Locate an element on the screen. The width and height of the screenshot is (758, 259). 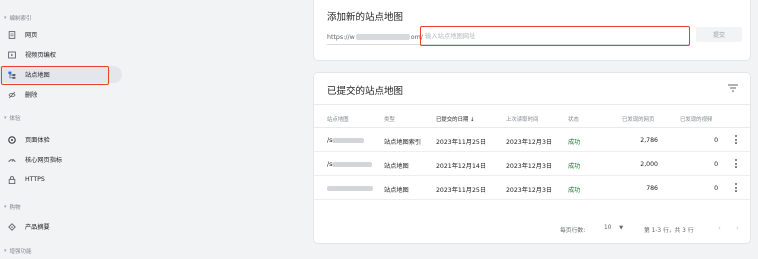
sidebar-item-product-snippets: 产品摘要 is located at coordinates (61, 226).